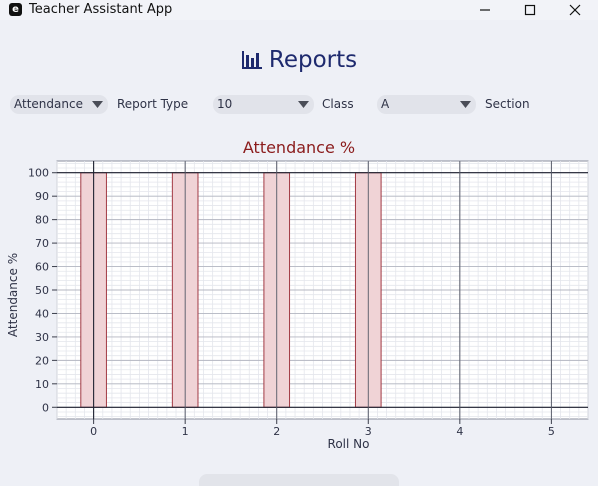  Describe the element at coordinates (507, 104) in the screenshot. I see `section-label: Section` at that location.